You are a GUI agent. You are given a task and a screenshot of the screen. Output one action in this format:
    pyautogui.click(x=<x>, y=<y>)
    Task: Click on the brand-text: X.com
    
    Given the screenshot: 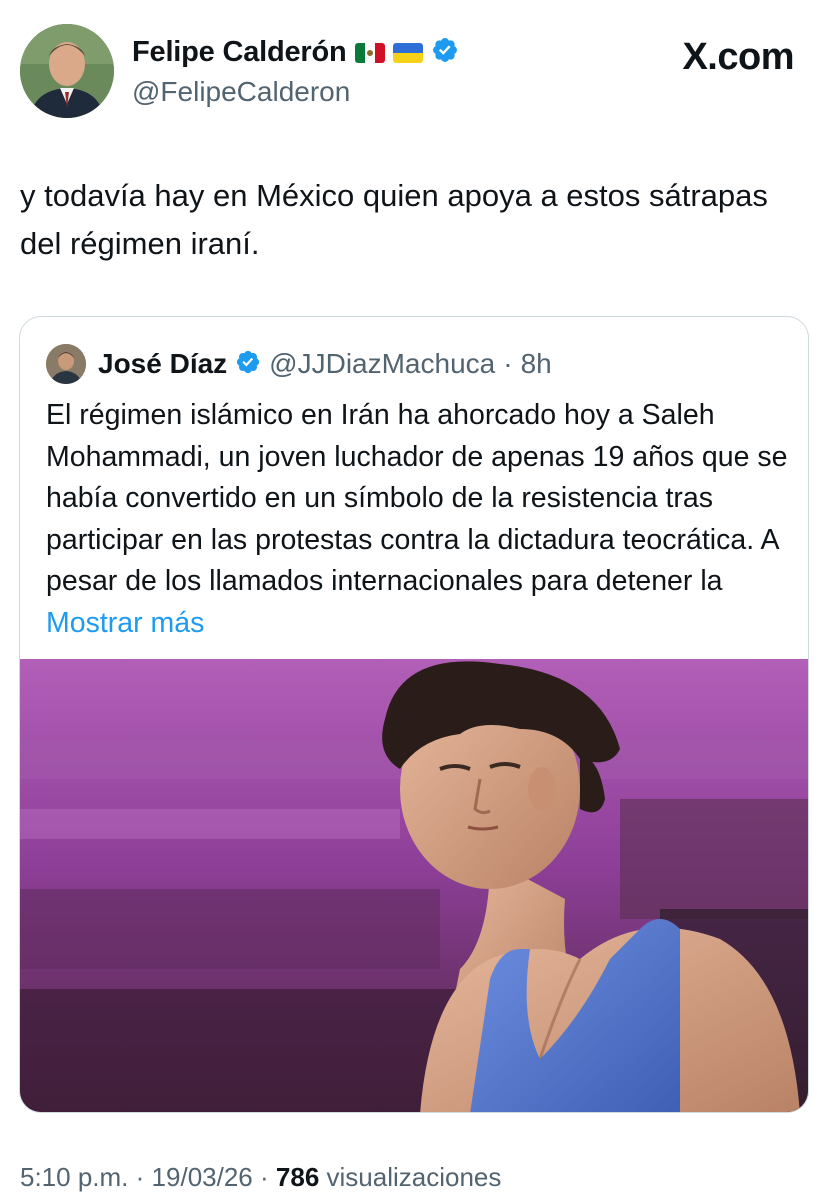 What is the action you would take?
    pyautogui.click(x=738, y=57)
    